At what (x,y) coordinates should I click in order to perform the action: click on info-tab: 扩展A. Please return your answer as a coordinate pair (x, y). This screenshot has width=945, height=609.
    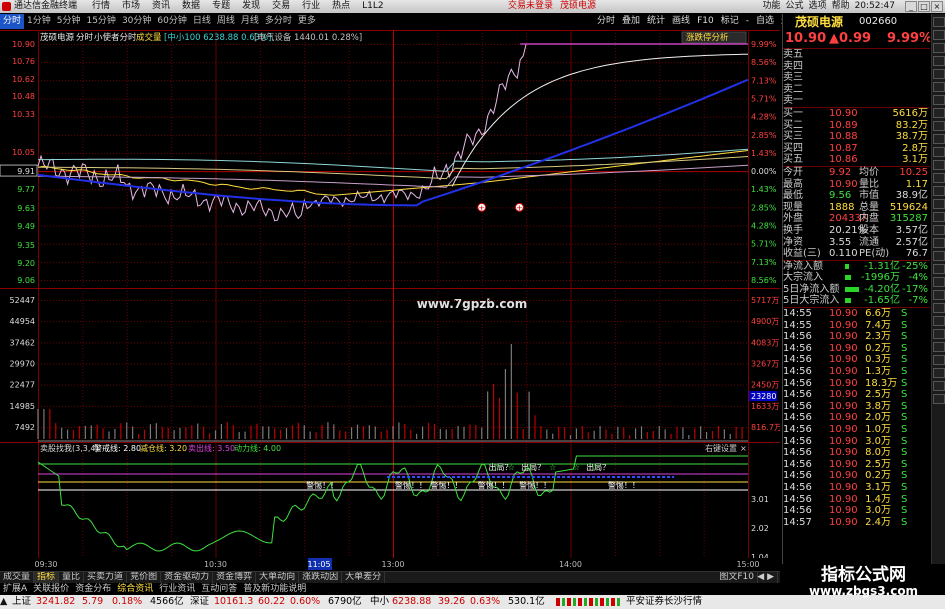
    Looking at the image, I should click on (15, 589).